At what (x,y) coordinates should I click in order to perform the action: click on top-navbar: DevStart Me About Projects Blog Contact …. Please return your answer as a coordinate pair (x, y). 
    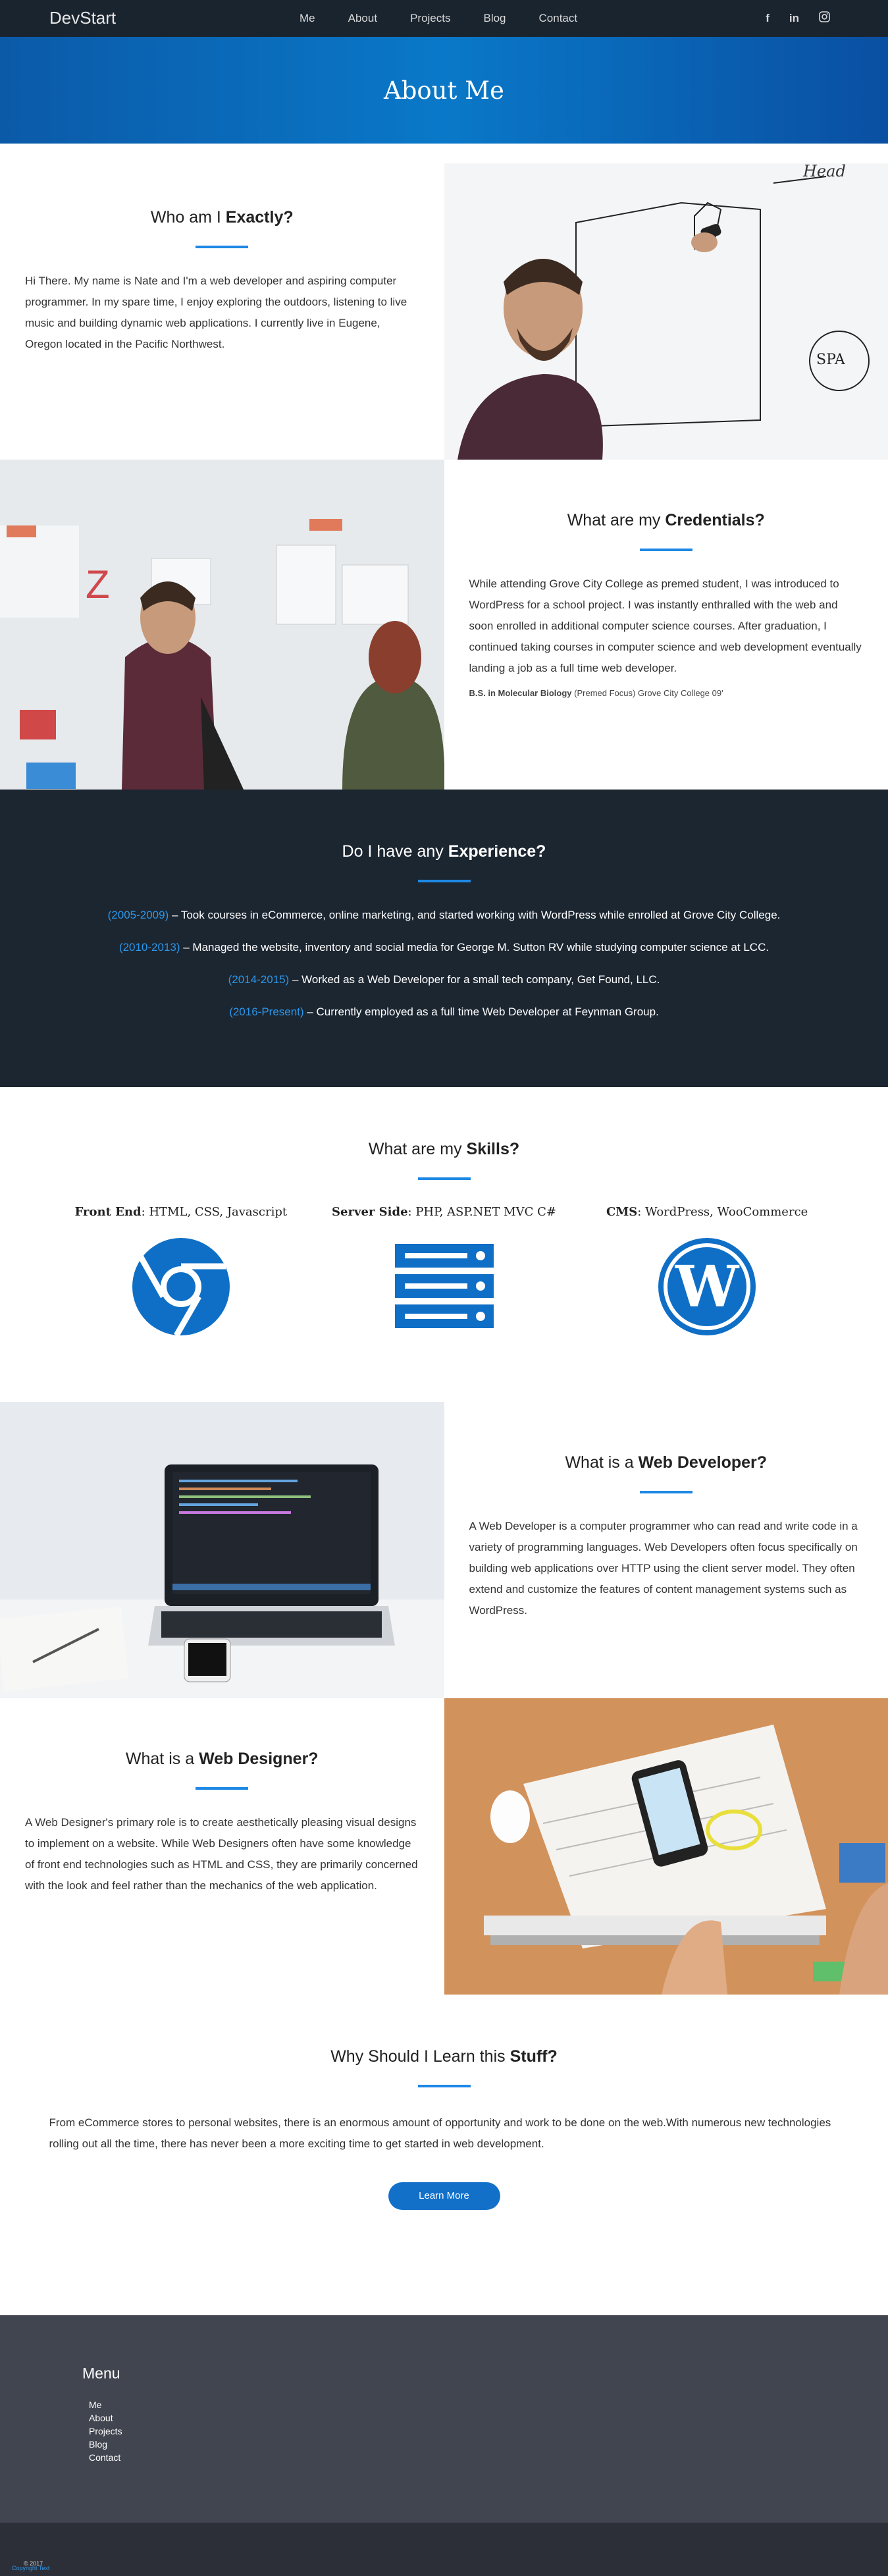
    Looking at the image, I should click on (444, 18).